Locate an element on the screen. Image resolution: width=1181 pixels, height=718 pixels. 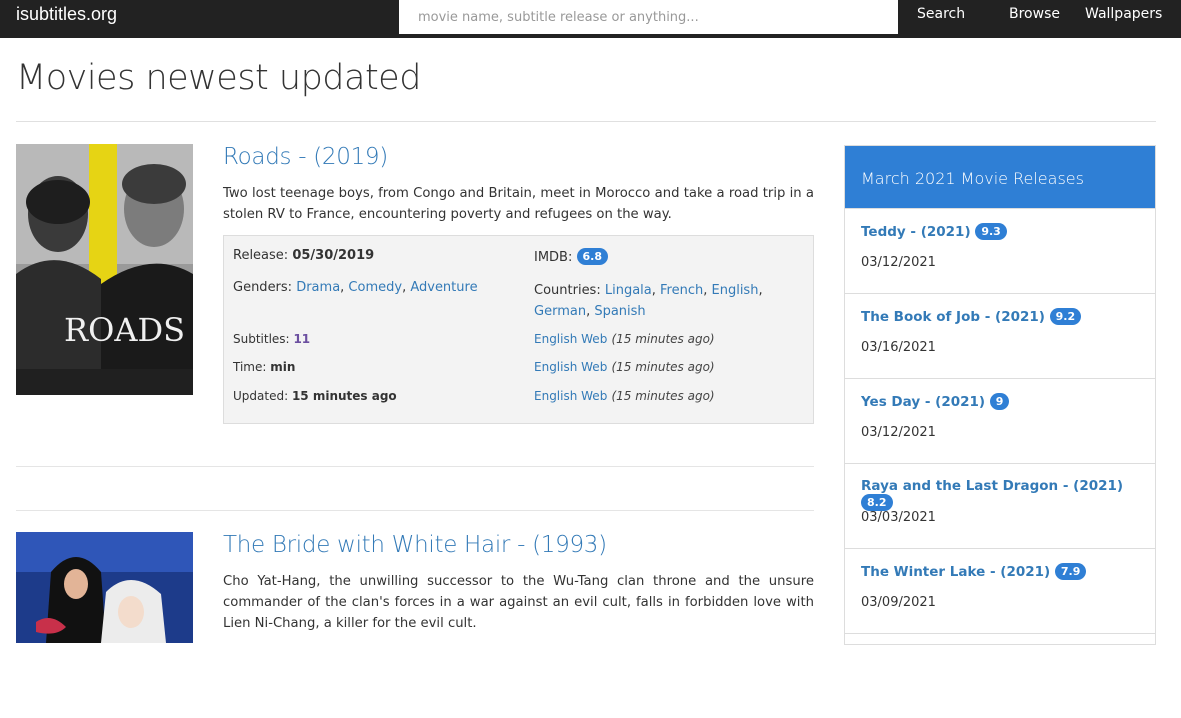
genders-row: Genders: Drama, Comedy, Adventure is located at coordinates (355, 287).